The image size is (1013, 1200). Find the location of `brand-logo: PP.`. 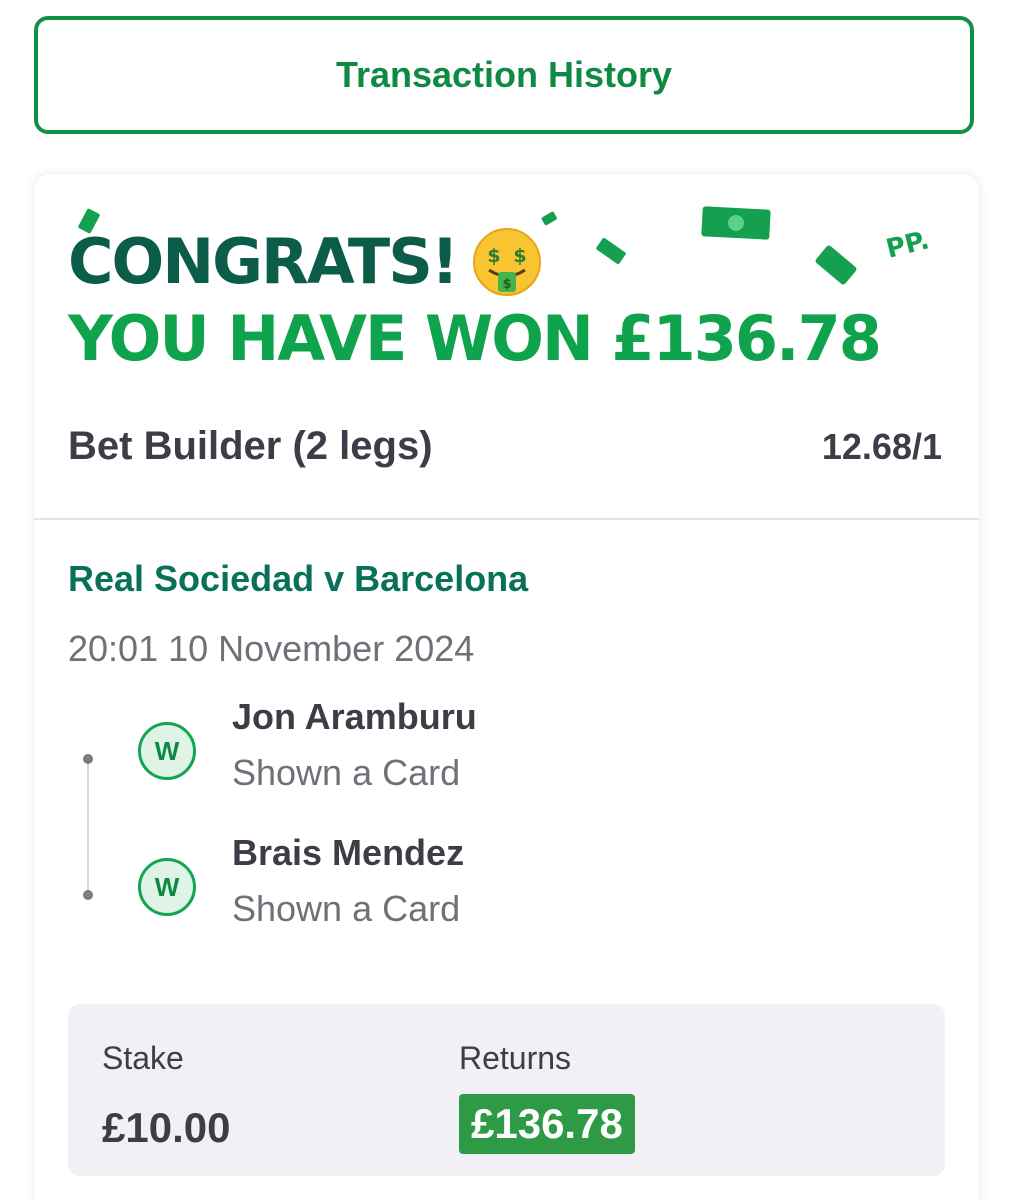

brand-logo: PP. is located at coordinates (907, 245).